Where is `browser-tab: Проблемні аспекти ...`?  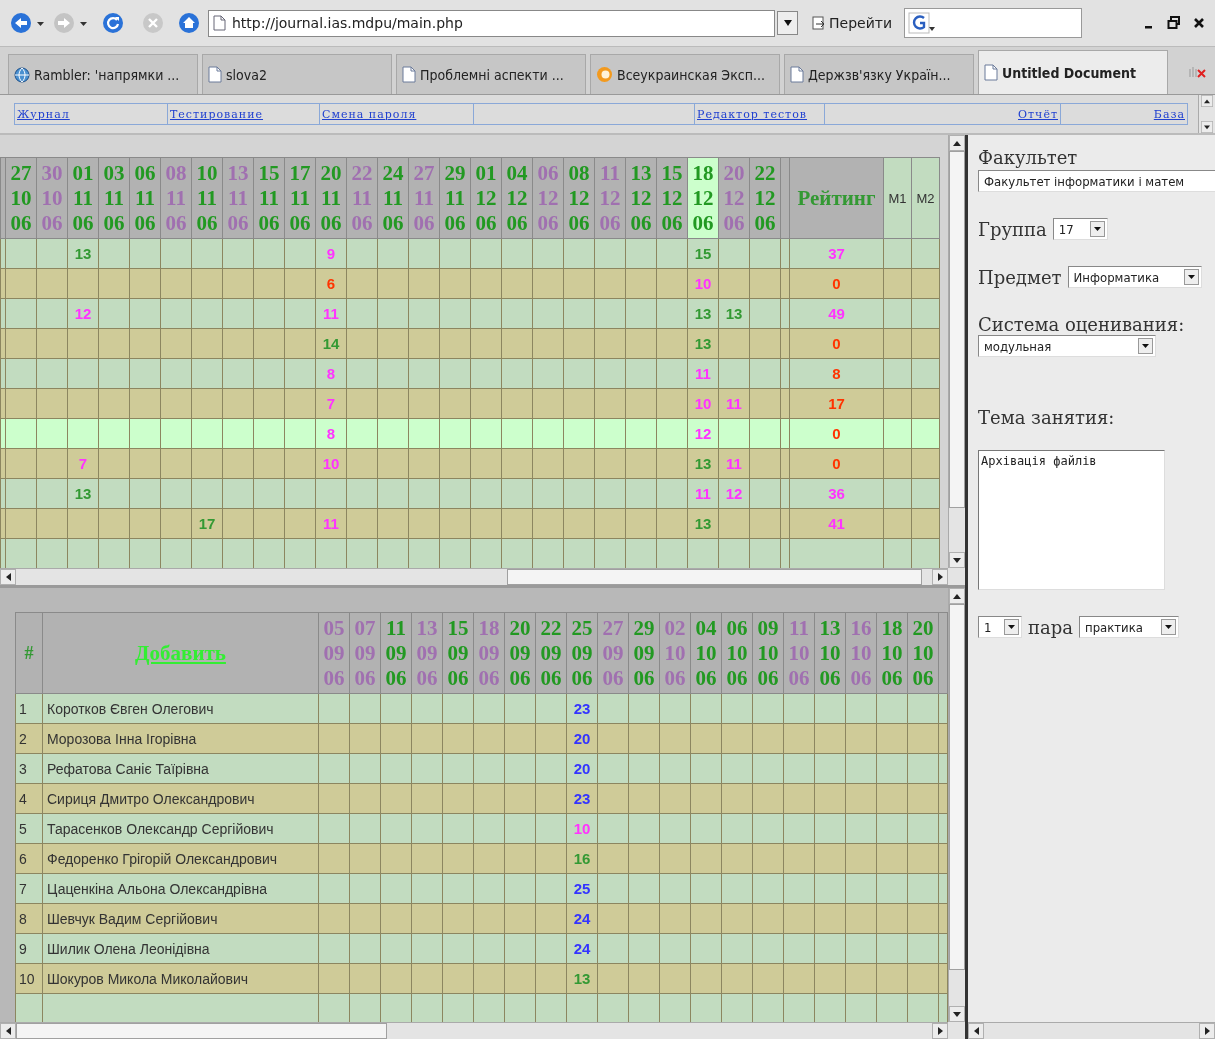 browser-tab: Проблемні аспекти ... is located at coordinates (491, 74).